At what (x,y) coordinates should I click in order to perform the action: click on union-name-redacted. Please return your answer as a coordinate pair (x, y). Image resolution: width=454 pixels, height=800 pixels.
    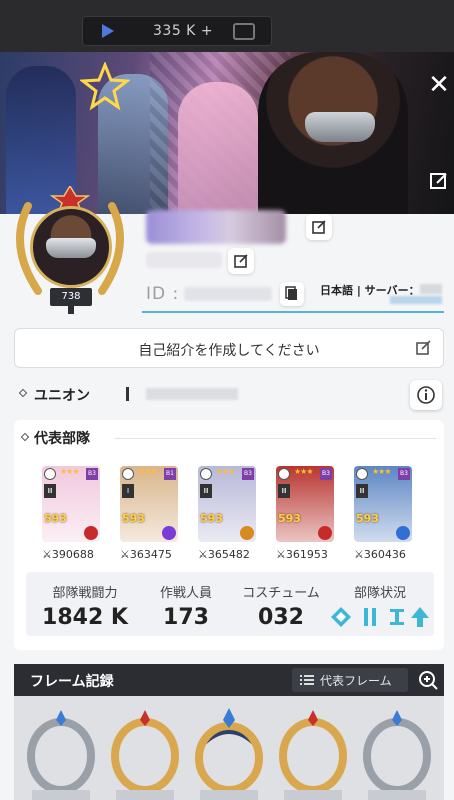
    Looking at the image, I should click on (192, 394).